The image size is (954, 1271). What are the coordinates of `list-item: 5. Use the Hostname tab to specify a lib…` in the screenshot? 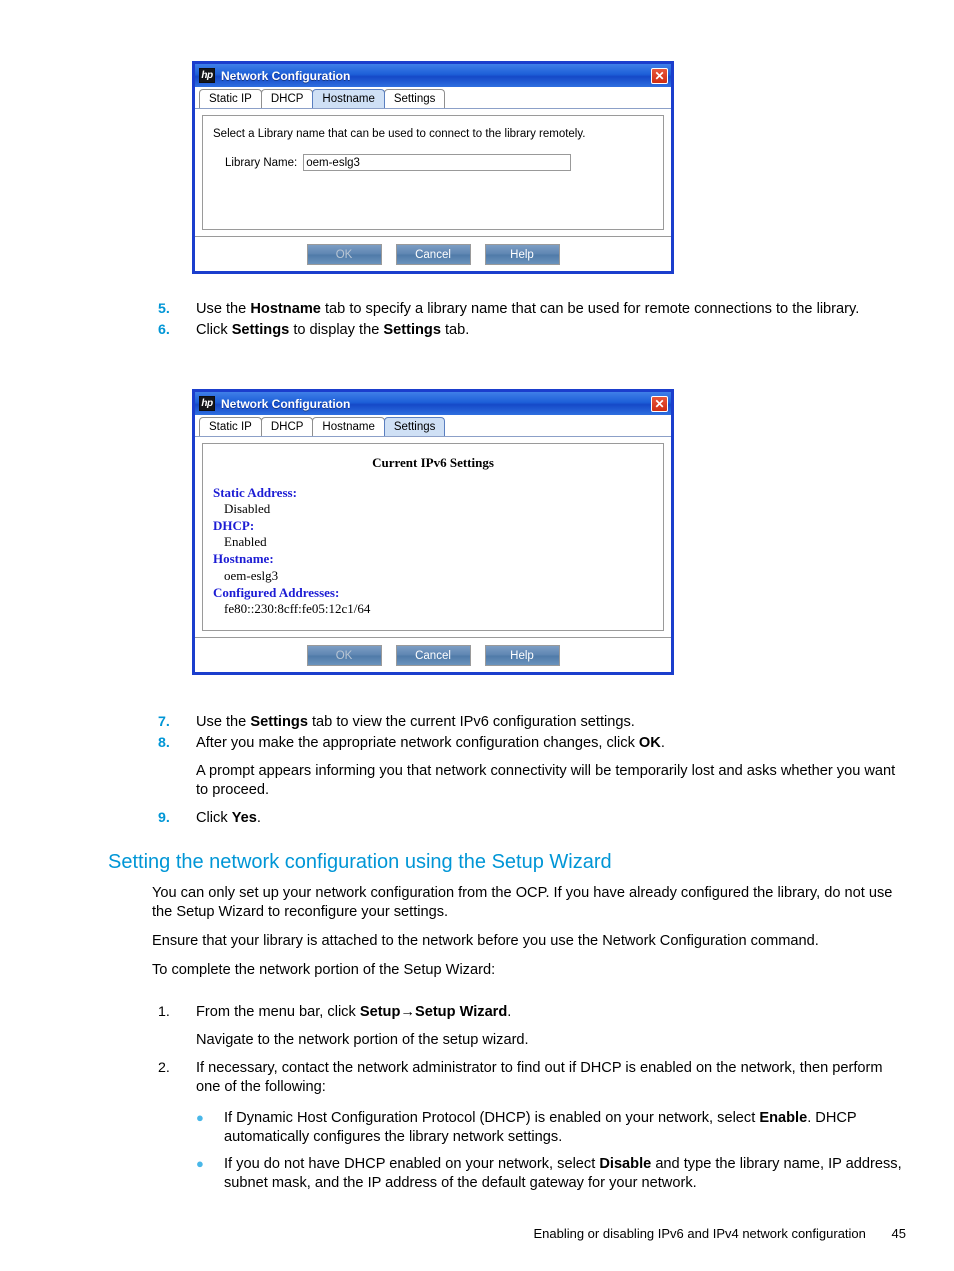 It's located at (528, 309).